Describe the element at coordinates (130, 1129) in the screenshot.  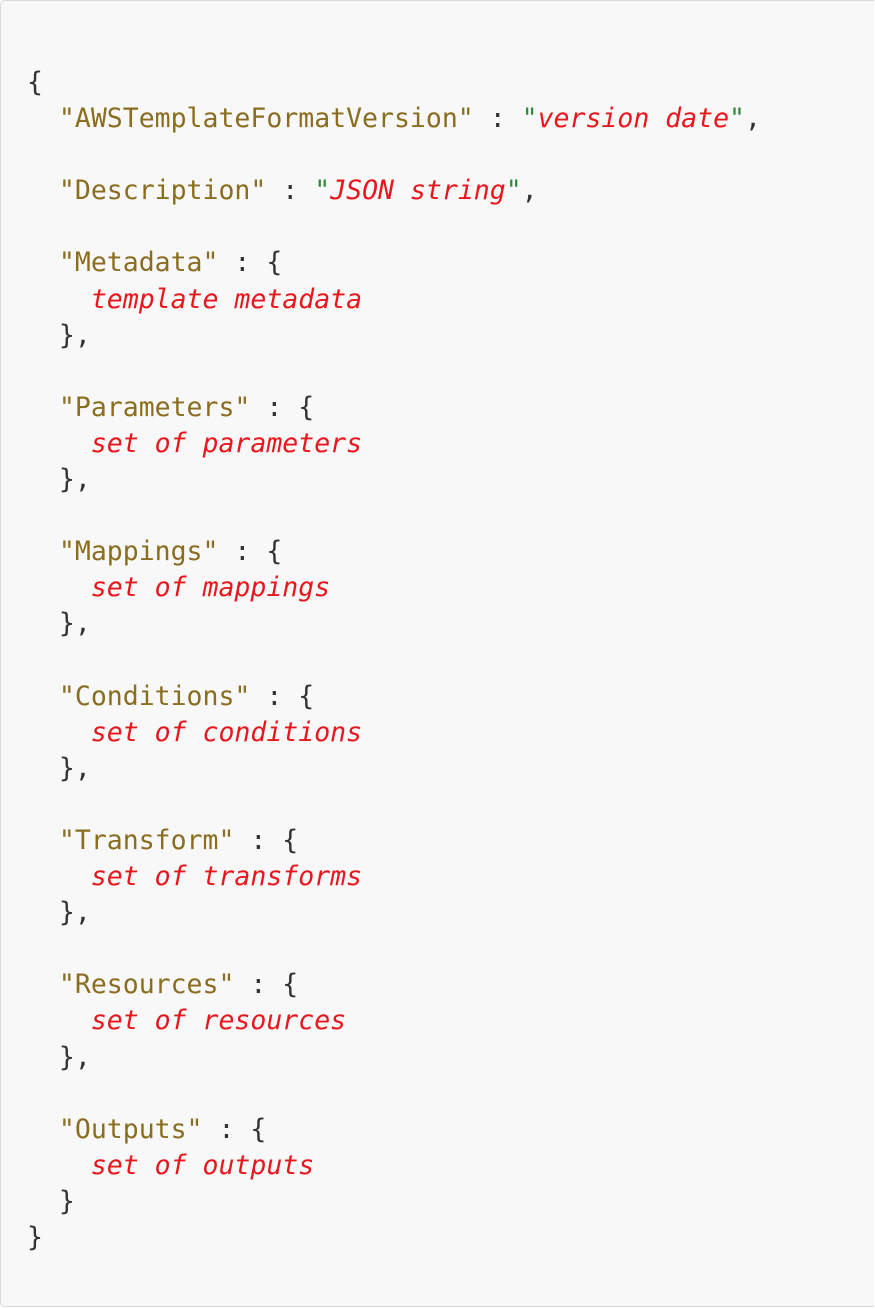
I see `outputs-key: "Outputs"` at that location.